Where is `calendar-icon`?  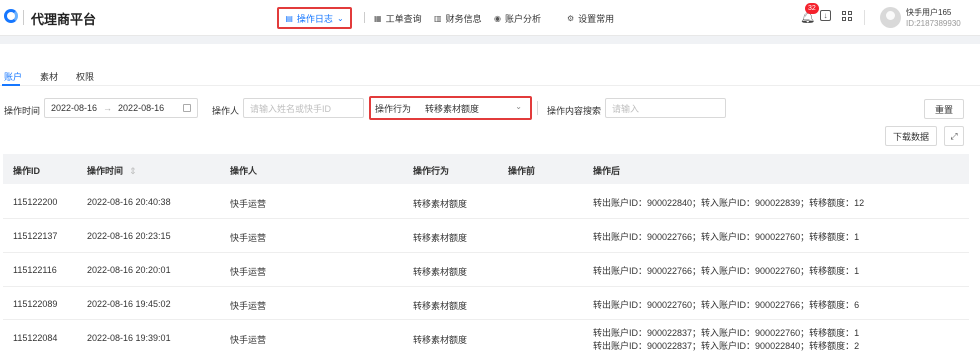
calendar-icon is located at coordinates (187, 108).